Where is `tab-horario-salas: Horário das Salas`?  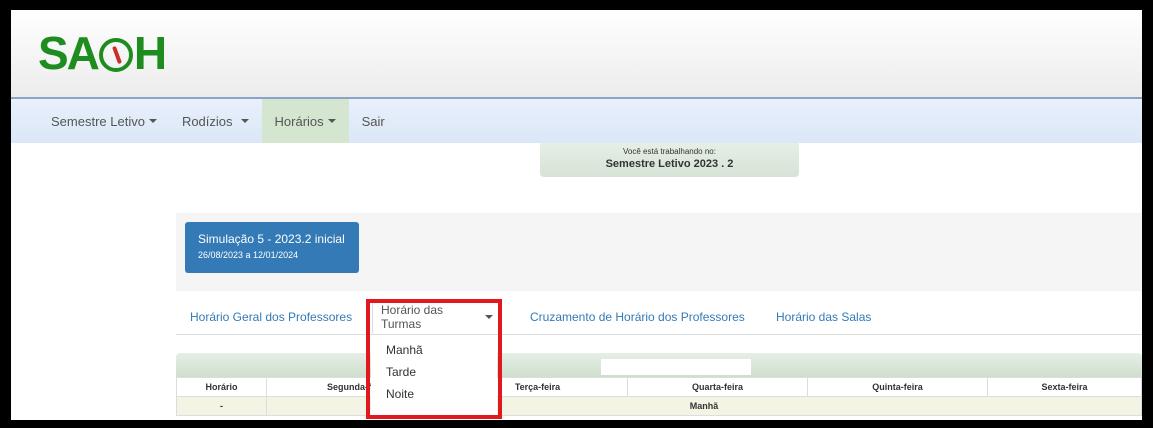
tab-horario-salas: Horário das Salas is located at coordinates (823, 317).